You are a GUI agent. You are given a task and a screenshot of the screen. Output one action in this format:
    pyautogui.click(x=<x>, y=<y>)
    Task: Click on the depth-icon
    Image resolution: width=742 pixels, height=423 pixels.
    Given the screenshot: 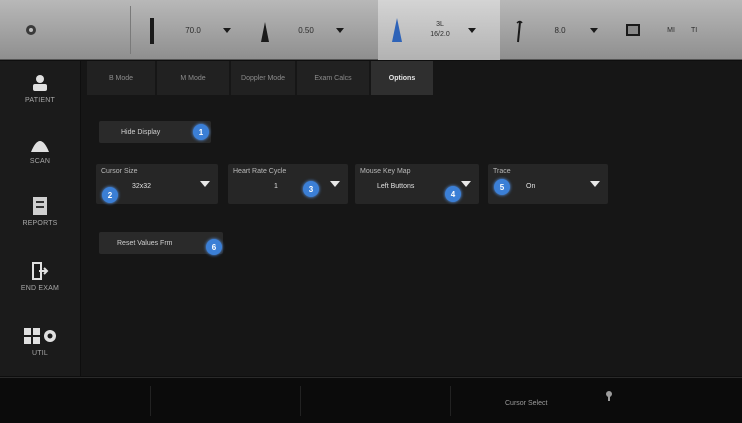 What is the action you would take?
    pyautogui.click(x=152, y=30)
    